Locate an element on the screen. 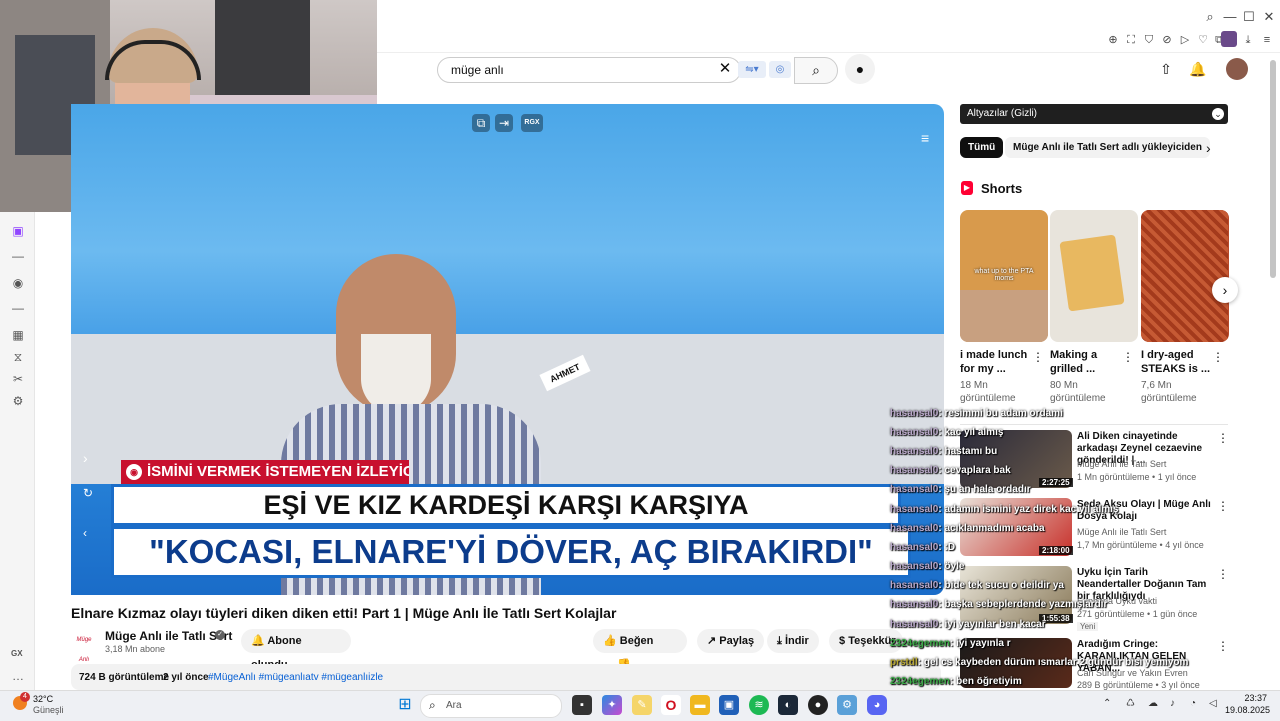  play-icon: ▷ is located at coordinates (1185, 40).